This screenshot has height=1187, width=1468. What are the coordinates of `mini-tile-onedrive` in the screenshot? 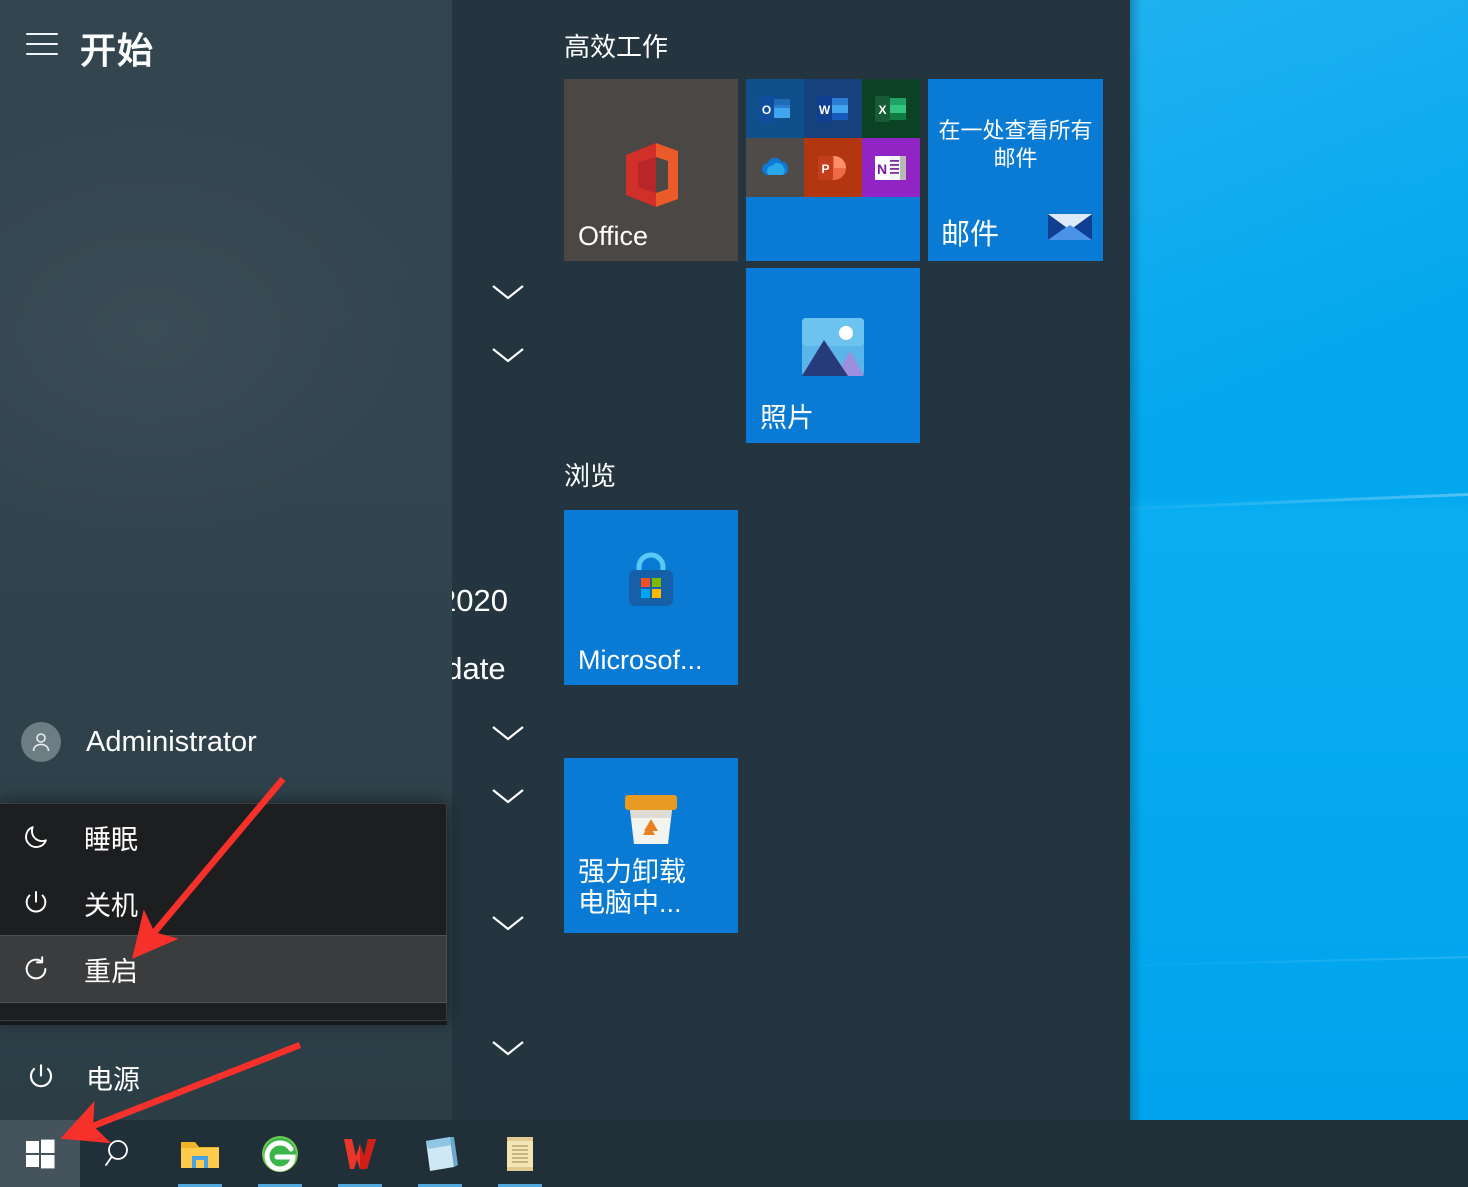 It's located at (775, 167).